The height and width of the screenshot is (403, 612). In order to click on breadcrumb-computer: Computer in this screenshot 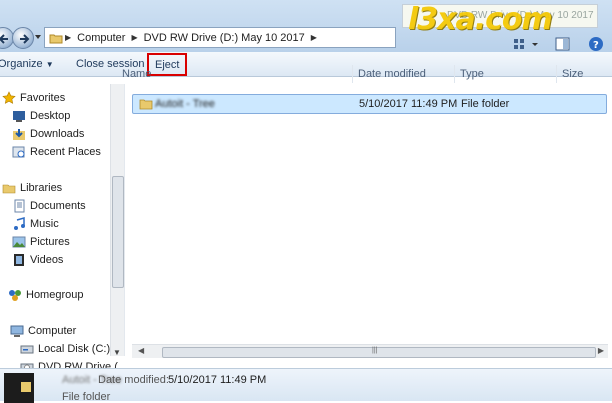, I will do `click(101, 38)`.